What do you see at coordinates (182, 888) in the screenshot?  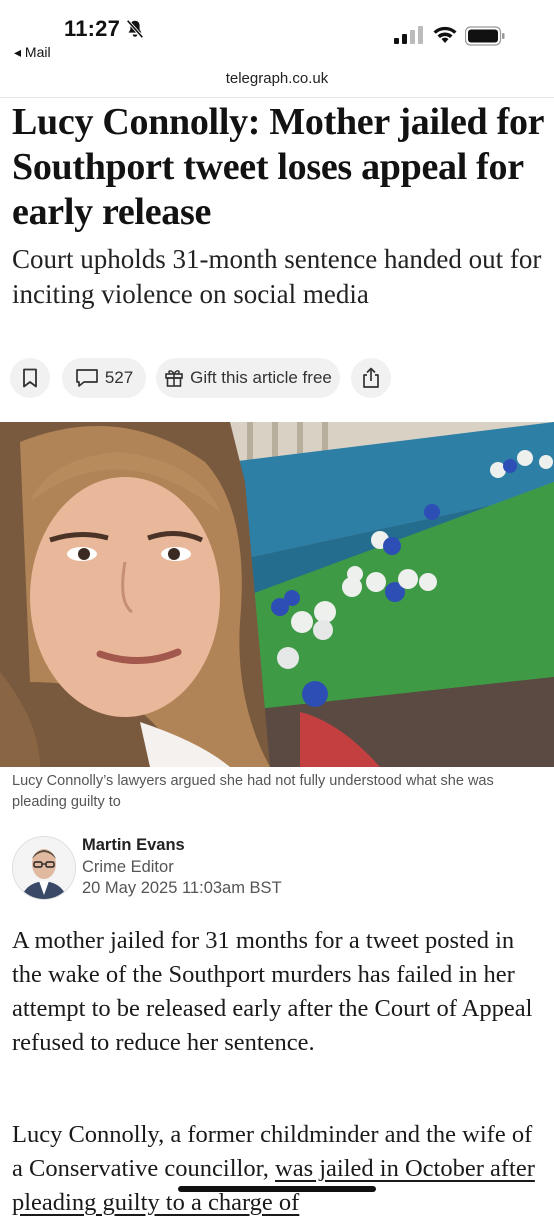 I see `publish-date: 20 May 2025 11:03am BST` at bounding box center [182, 888].